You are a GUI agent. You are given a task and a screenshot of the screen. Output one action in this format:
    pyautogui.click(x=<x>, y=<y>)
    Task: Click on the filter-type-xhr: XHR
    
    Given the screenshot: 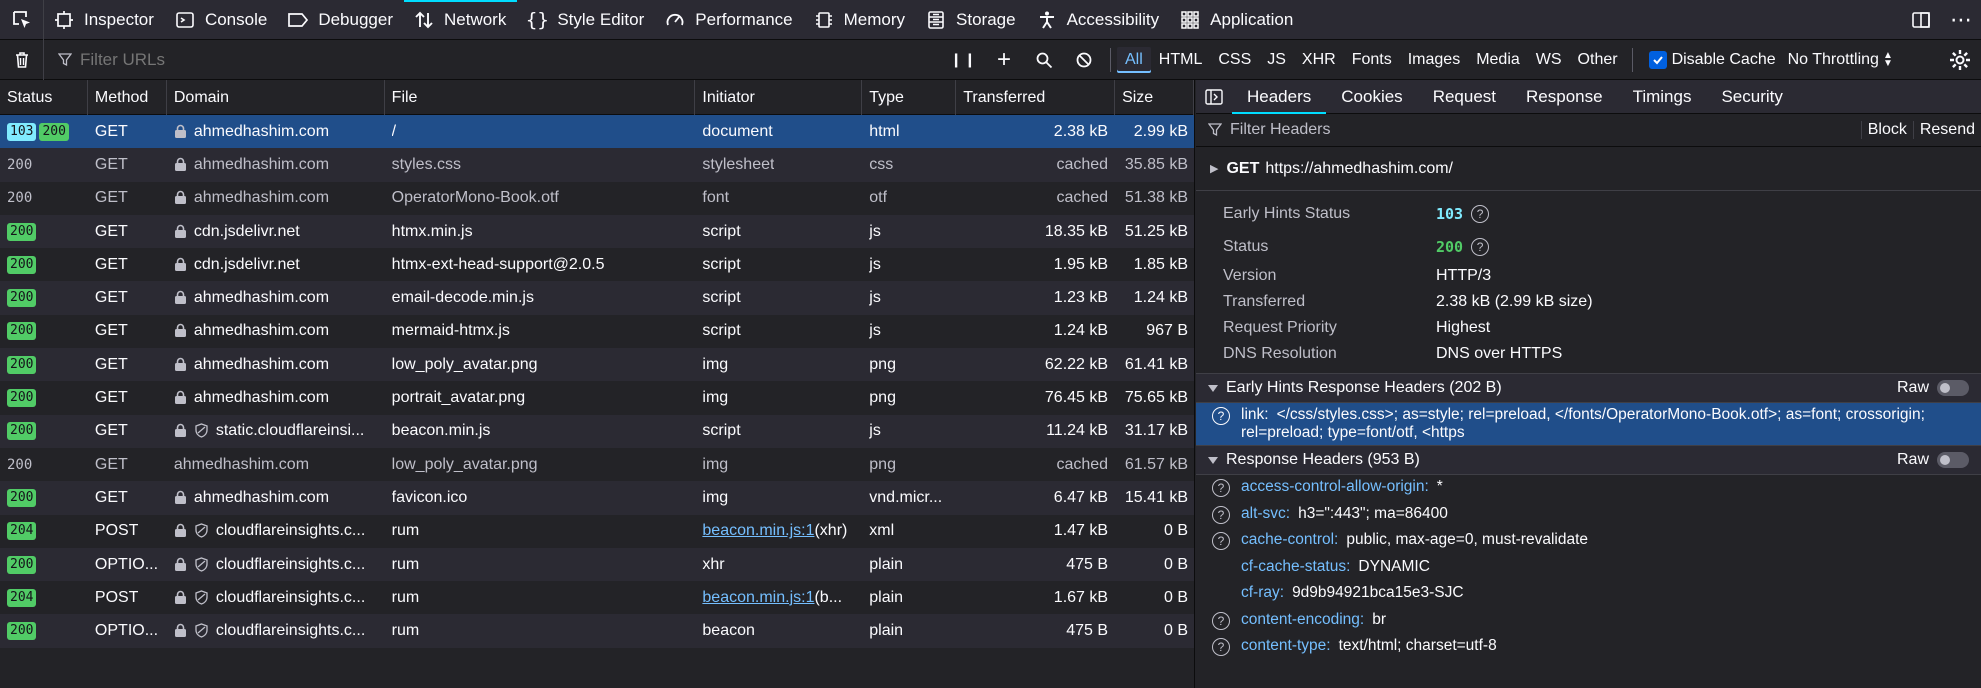 What is the action you would take?
    pyautogui.click(x=1319, y=60)
    